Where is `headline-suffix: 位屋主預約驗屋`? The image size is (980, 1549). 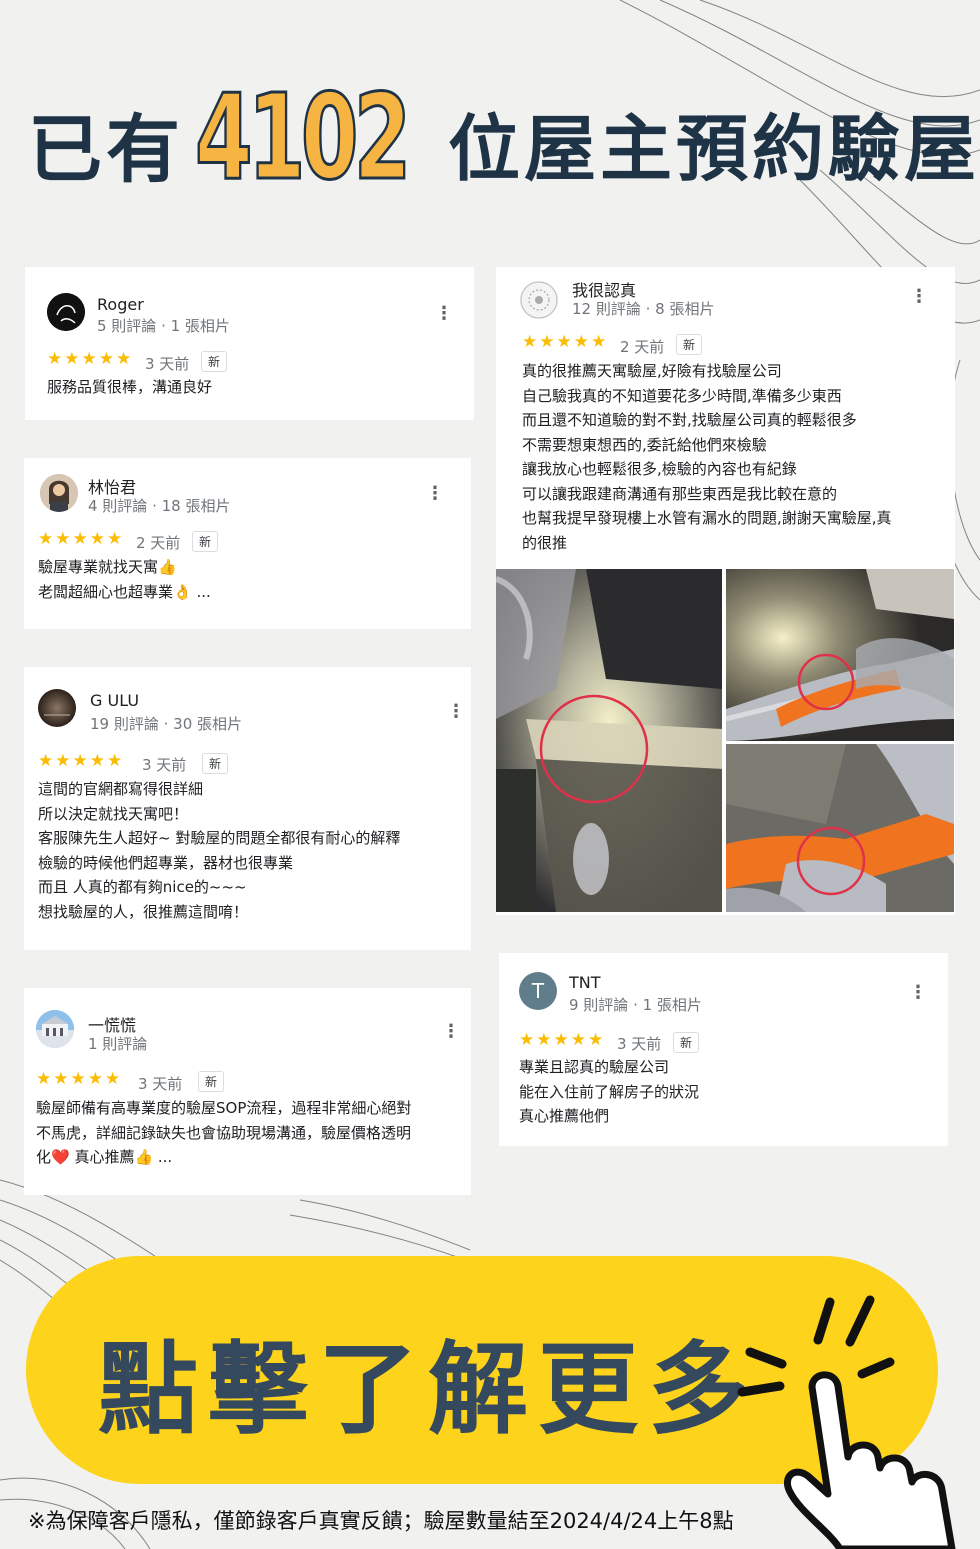
headline-suffix: 位屋主預約驗屋 is located at coordinates (714, 149).